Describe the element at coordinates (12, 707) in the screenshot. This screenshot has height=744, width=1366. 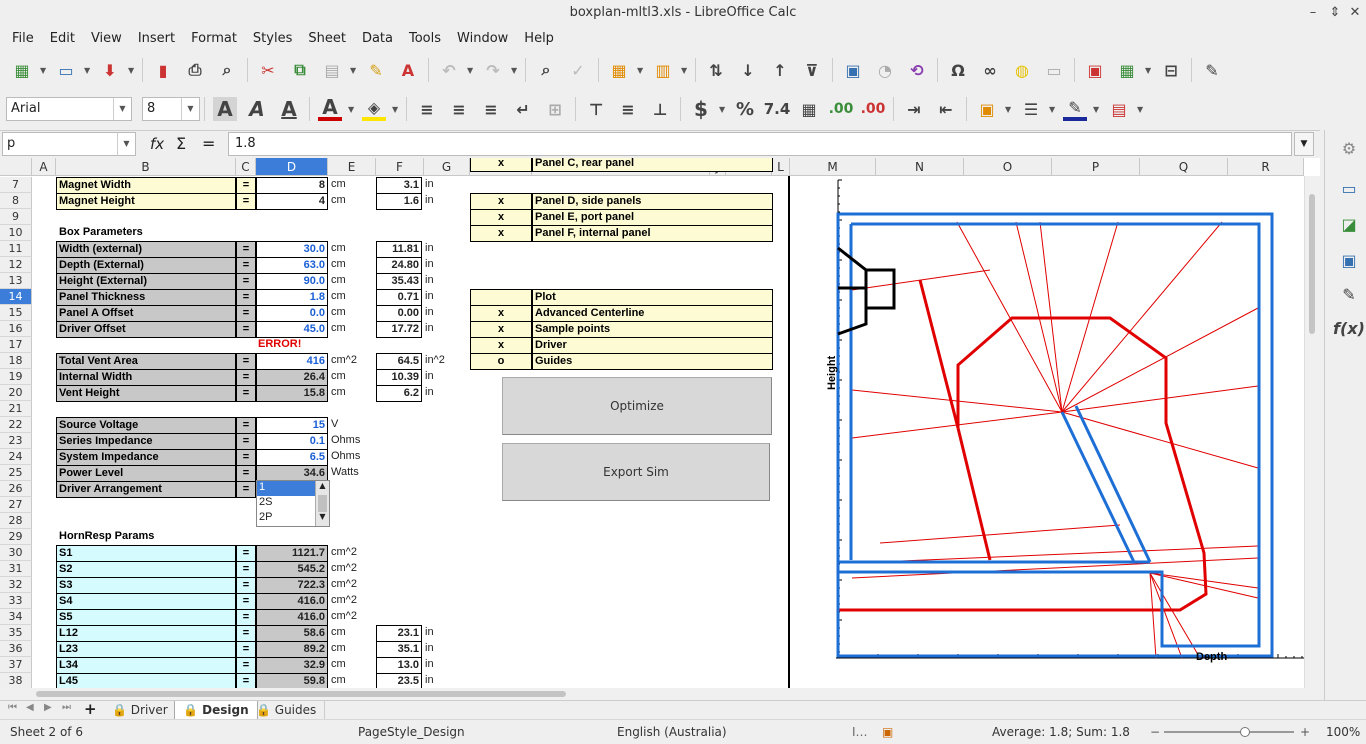
I see `first-sheet-icon: ⏮` at that location.